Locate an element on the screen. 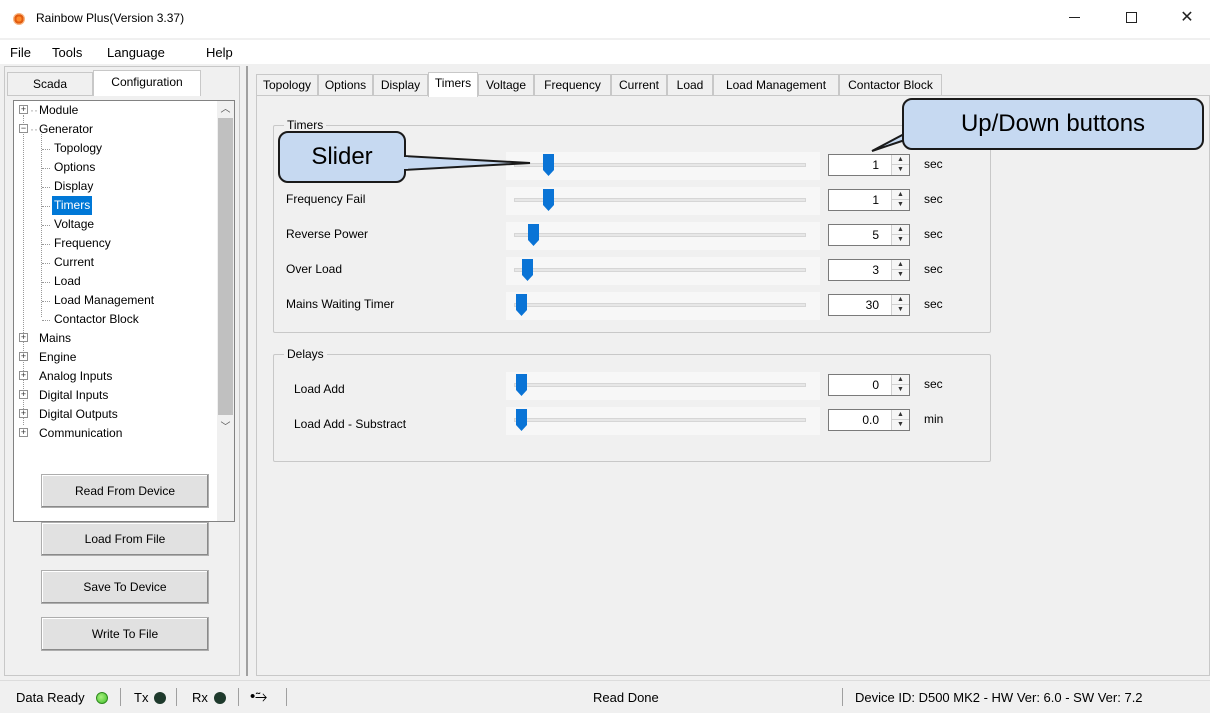 The image size is (1210, 713). slider-callout: Slider is located at coordinates (342, 157).